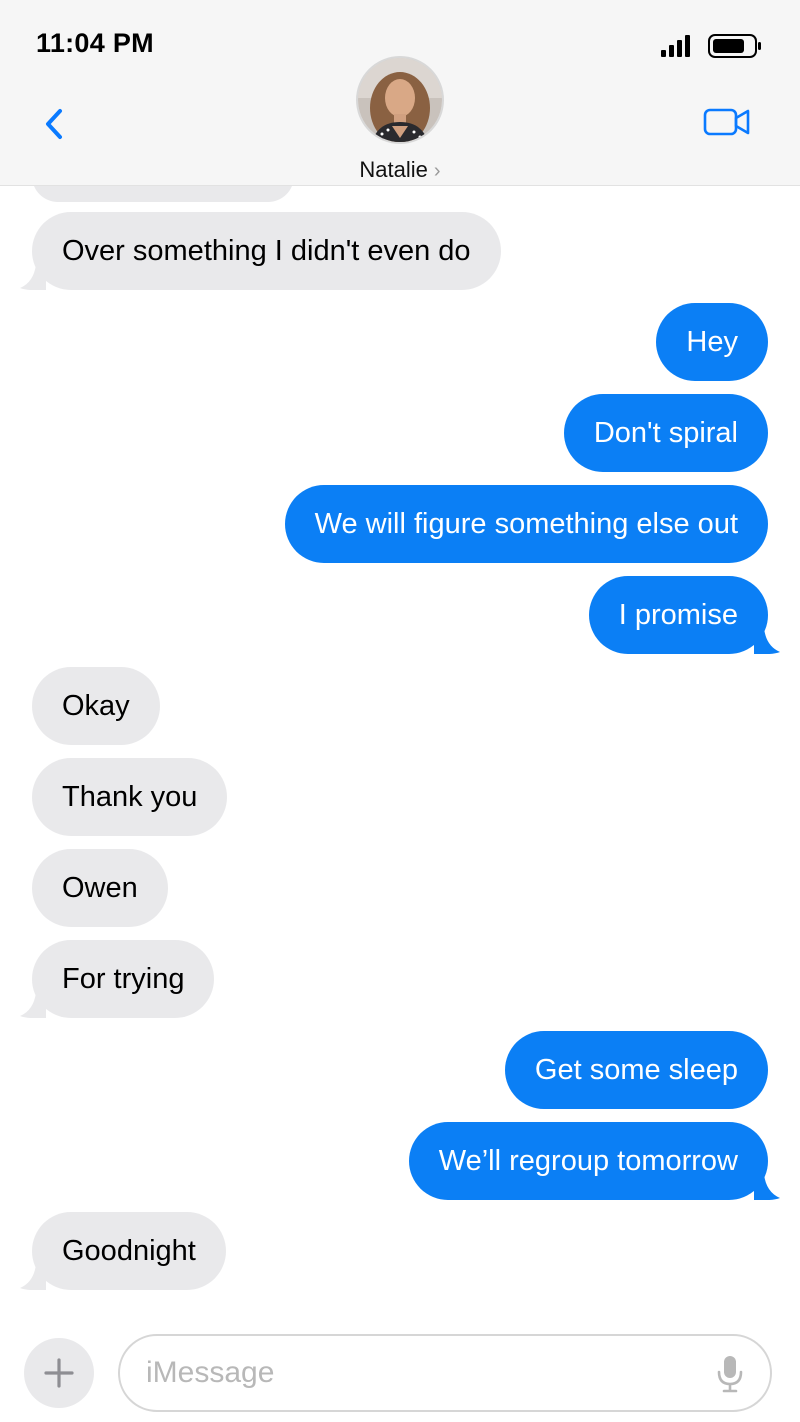  What do you see at coordinates (129, 1251) in the screenshot?
I see `message-bubble-incoming: Goodnight` at bounding box center [129, 1251].